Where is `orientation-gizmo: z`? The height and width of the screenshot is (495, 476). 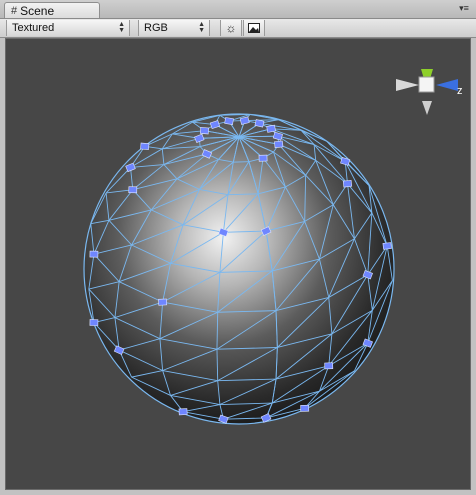
orientation-gizmo: z is located at coordinates (429, 92).